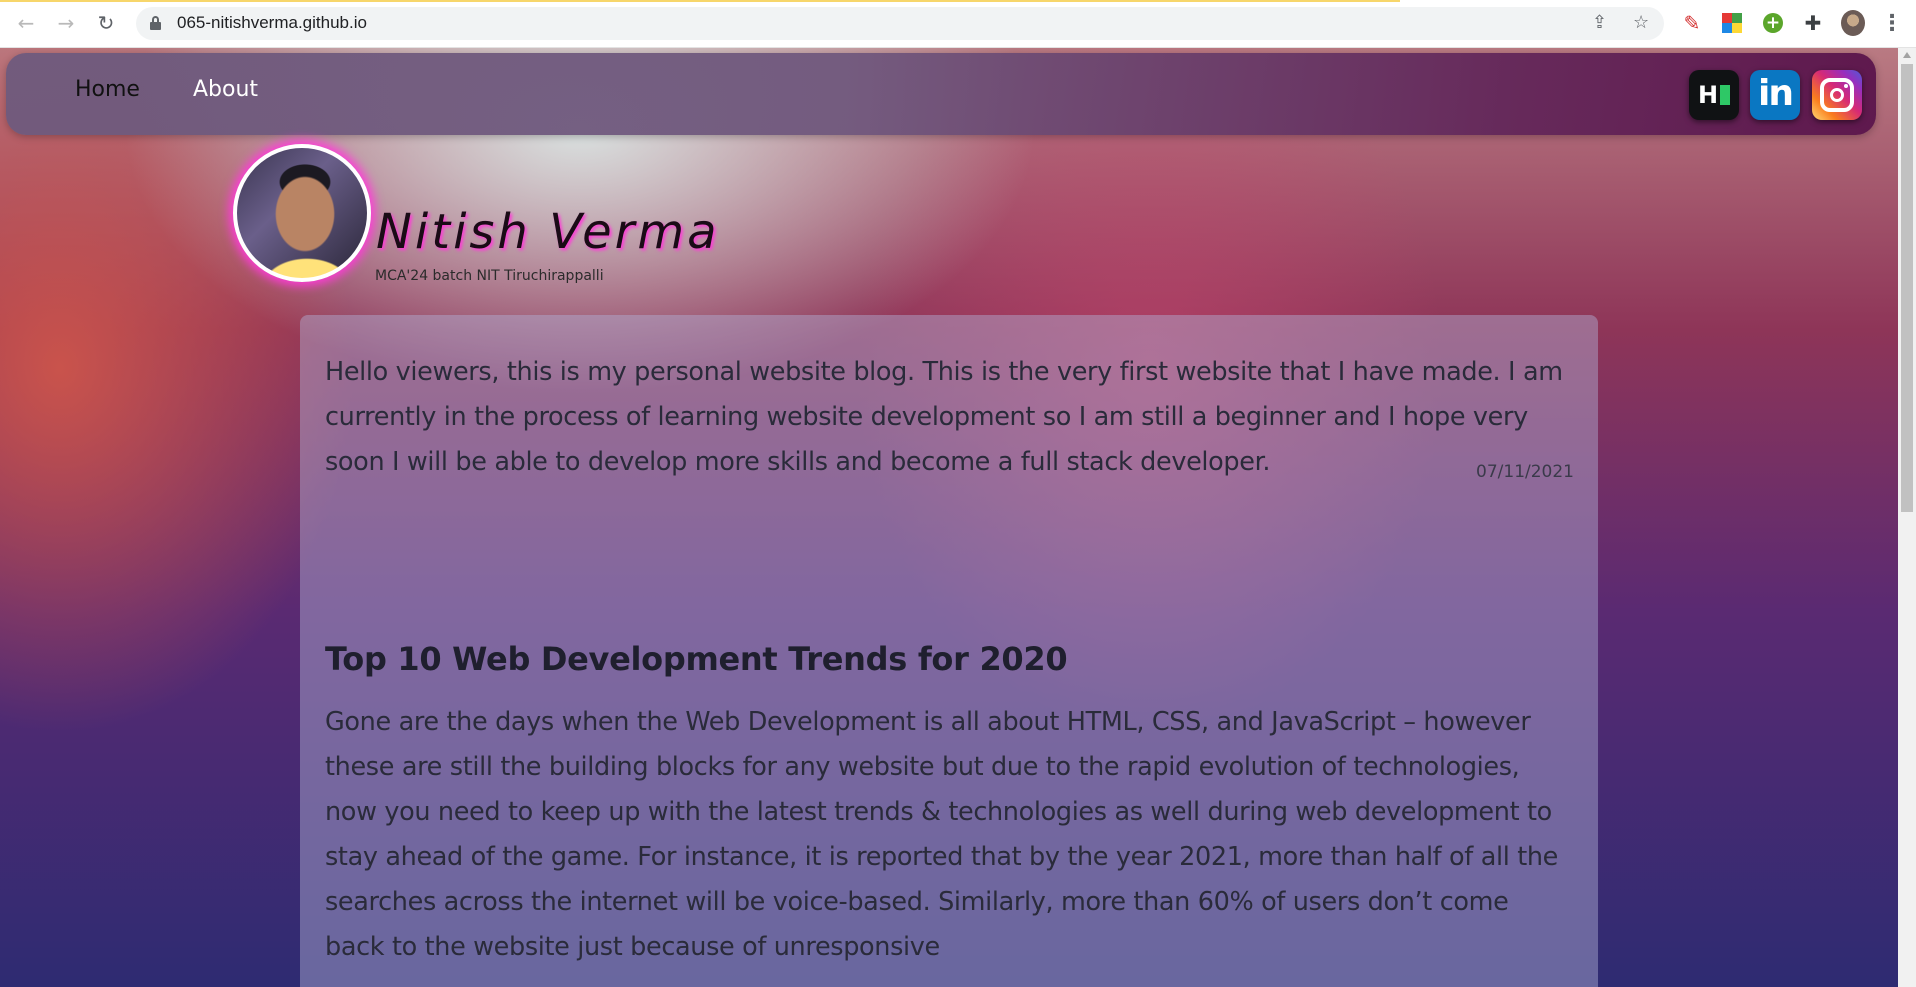 Image resolution: width=1916 pixels, height=987 pixels. What do you see at coordinates (1907, 517) in the screenshot?
I see `page-scrollbar` at bounding box center [1907, 517].